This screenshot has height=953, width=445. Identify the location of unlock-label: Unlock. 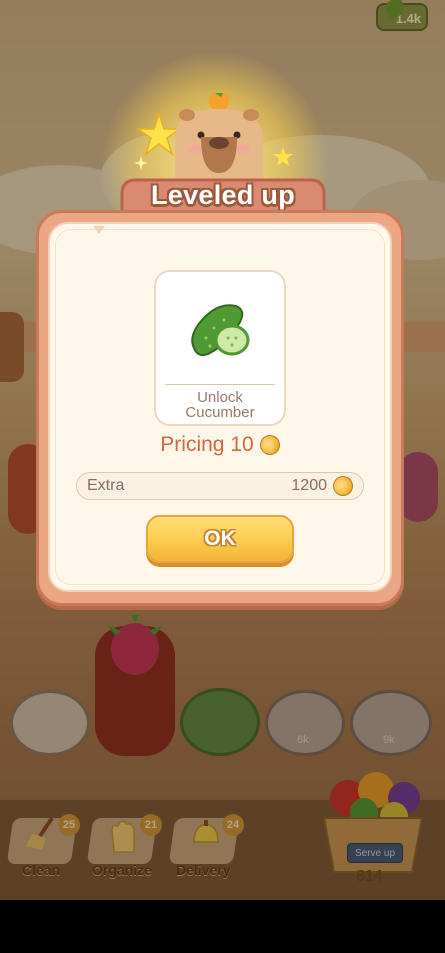
(220, 397).